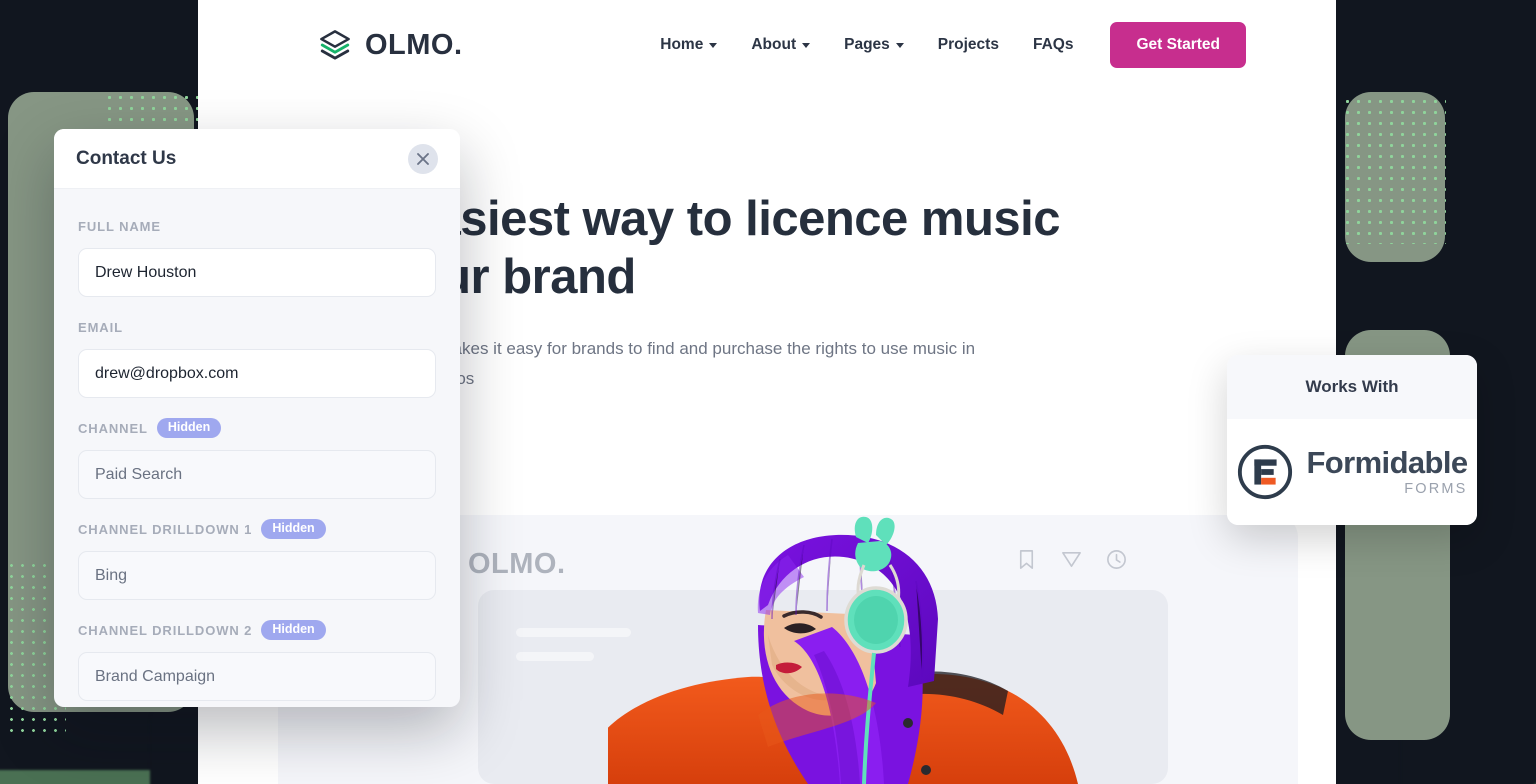 The height and width of the screenshot is (784, 1536). I want to click on clock-icon, so click(1116, 559).